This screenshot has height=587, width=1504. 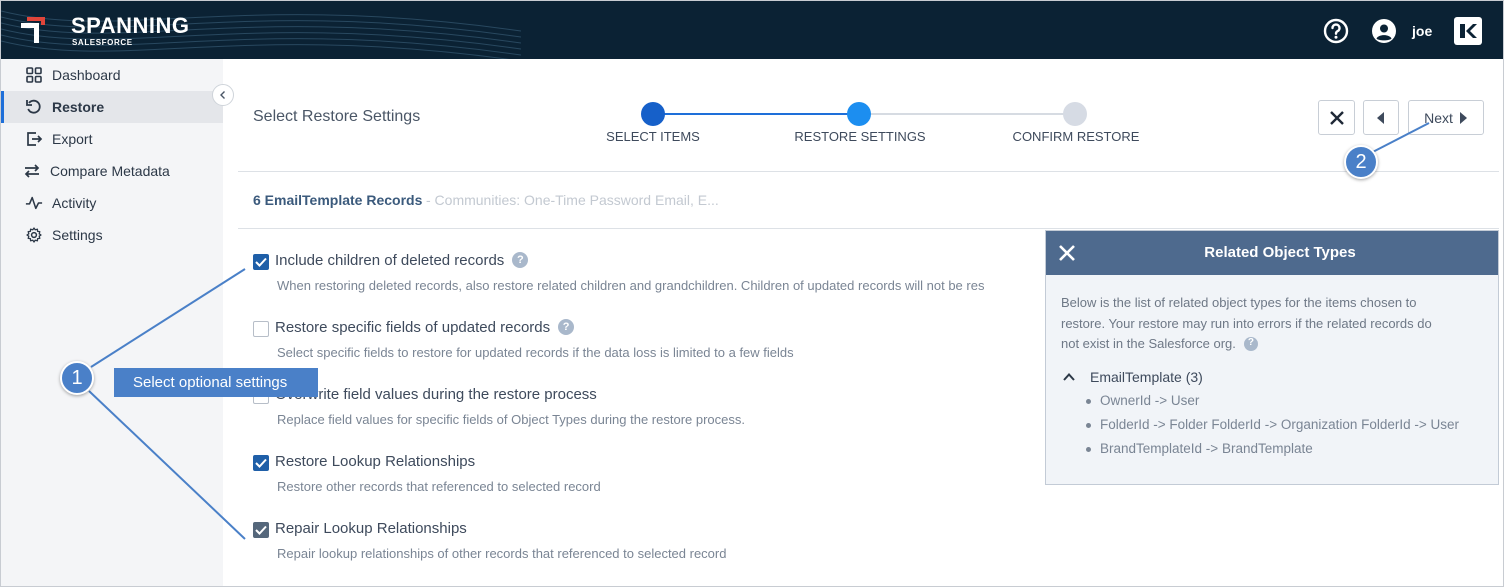 I want to click on activity-icon, so click(x=34, y=203).